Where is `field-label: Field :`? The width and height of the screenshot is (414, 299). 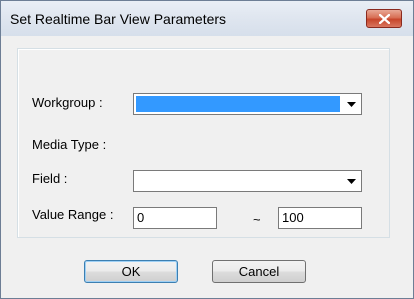 field-label: Field : is located at coordinates (50, 178).